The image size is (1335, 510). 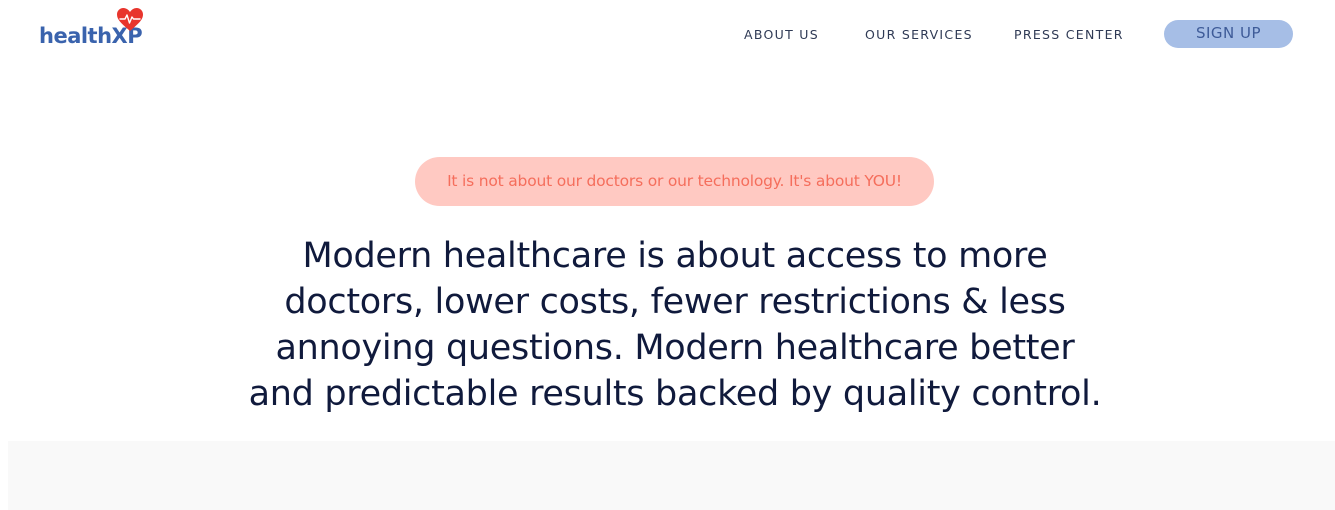 I want to click on nav-press-center: PRESS CENTER, so click(x=1069, y=34).